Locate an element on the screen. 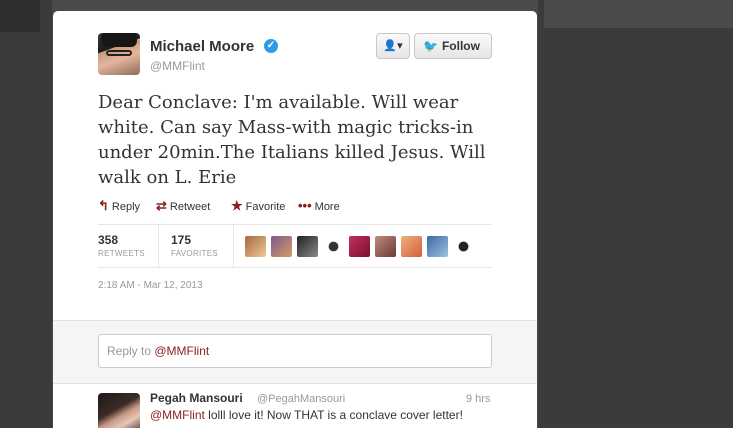  more-action: ••• More is located at coordinates (319, 205).